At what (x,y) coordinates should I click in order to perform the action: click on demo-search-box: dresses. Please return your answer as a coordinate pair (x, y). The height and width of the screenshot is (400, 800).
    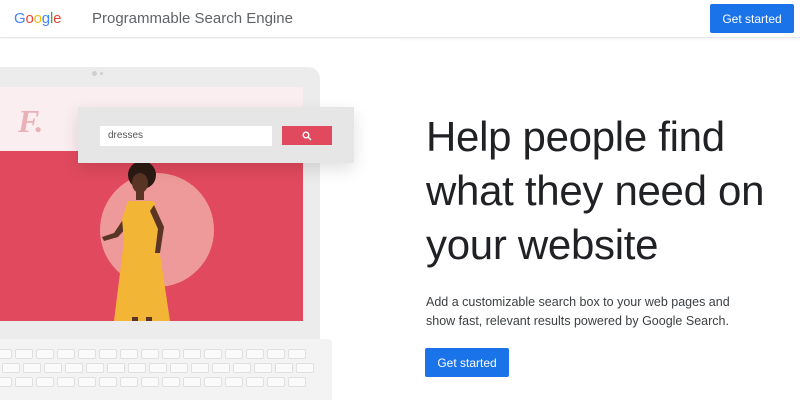
    Looking at the image, I should click on (216, 135).